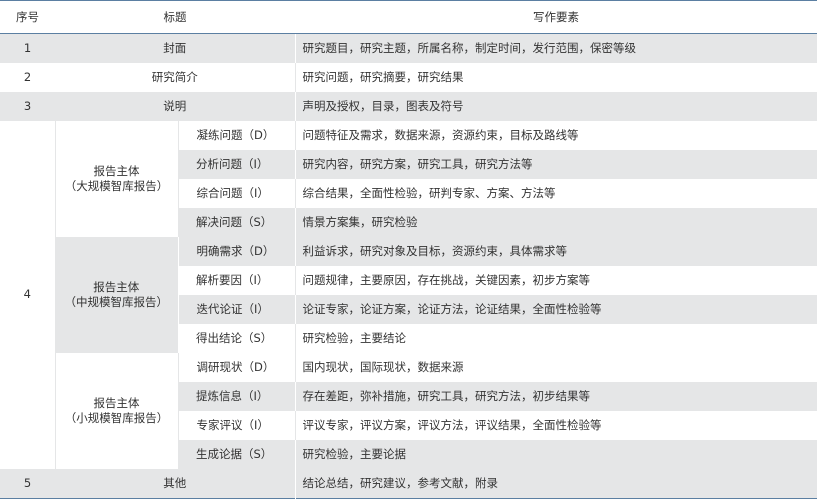 The height and width of the screenshot is (499, 817). I want to click on row-title: 其他, so click(175, 483).